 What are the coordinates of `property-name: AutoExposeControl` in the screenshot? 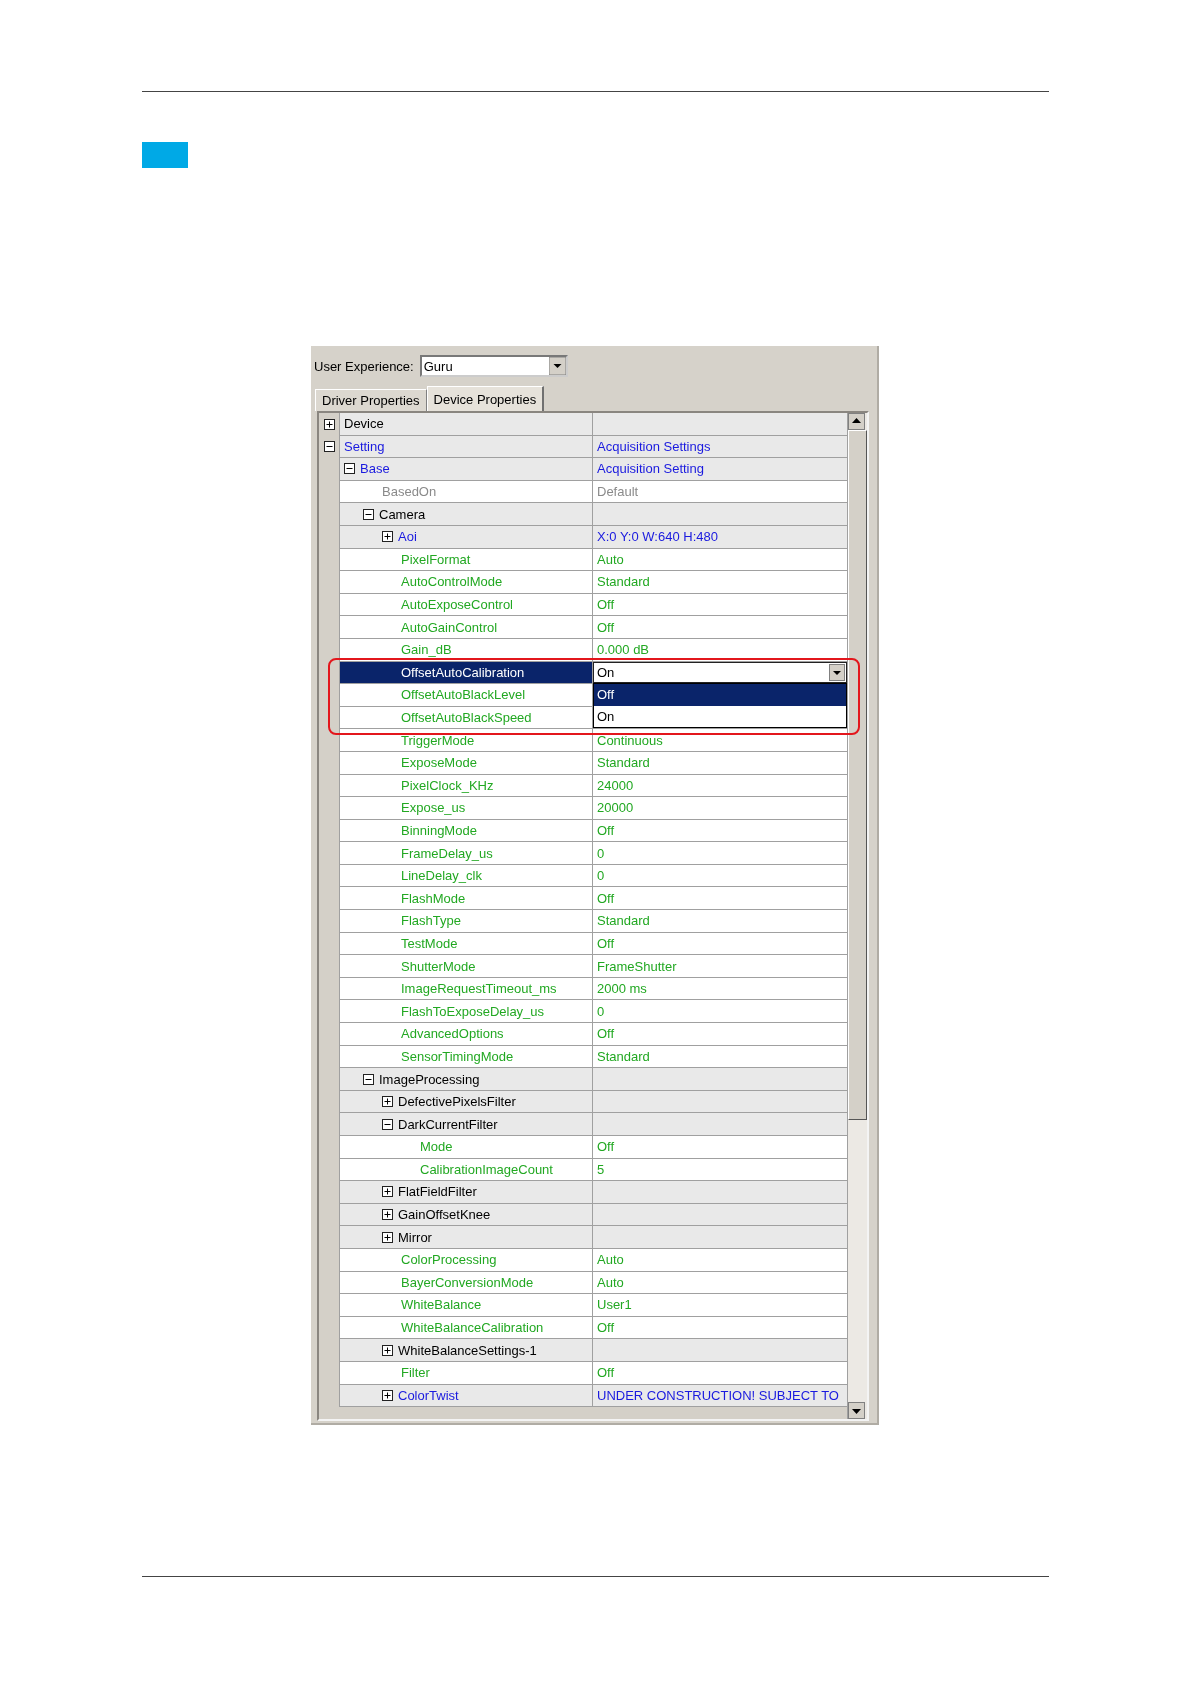 It's located at (466, 604).